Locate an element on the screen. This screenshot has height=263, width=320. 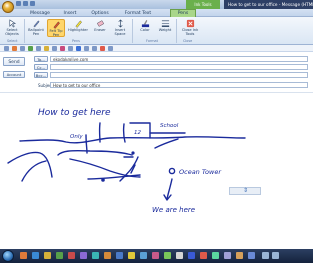
group-label-select: Select is located at coordinates (12, 41).